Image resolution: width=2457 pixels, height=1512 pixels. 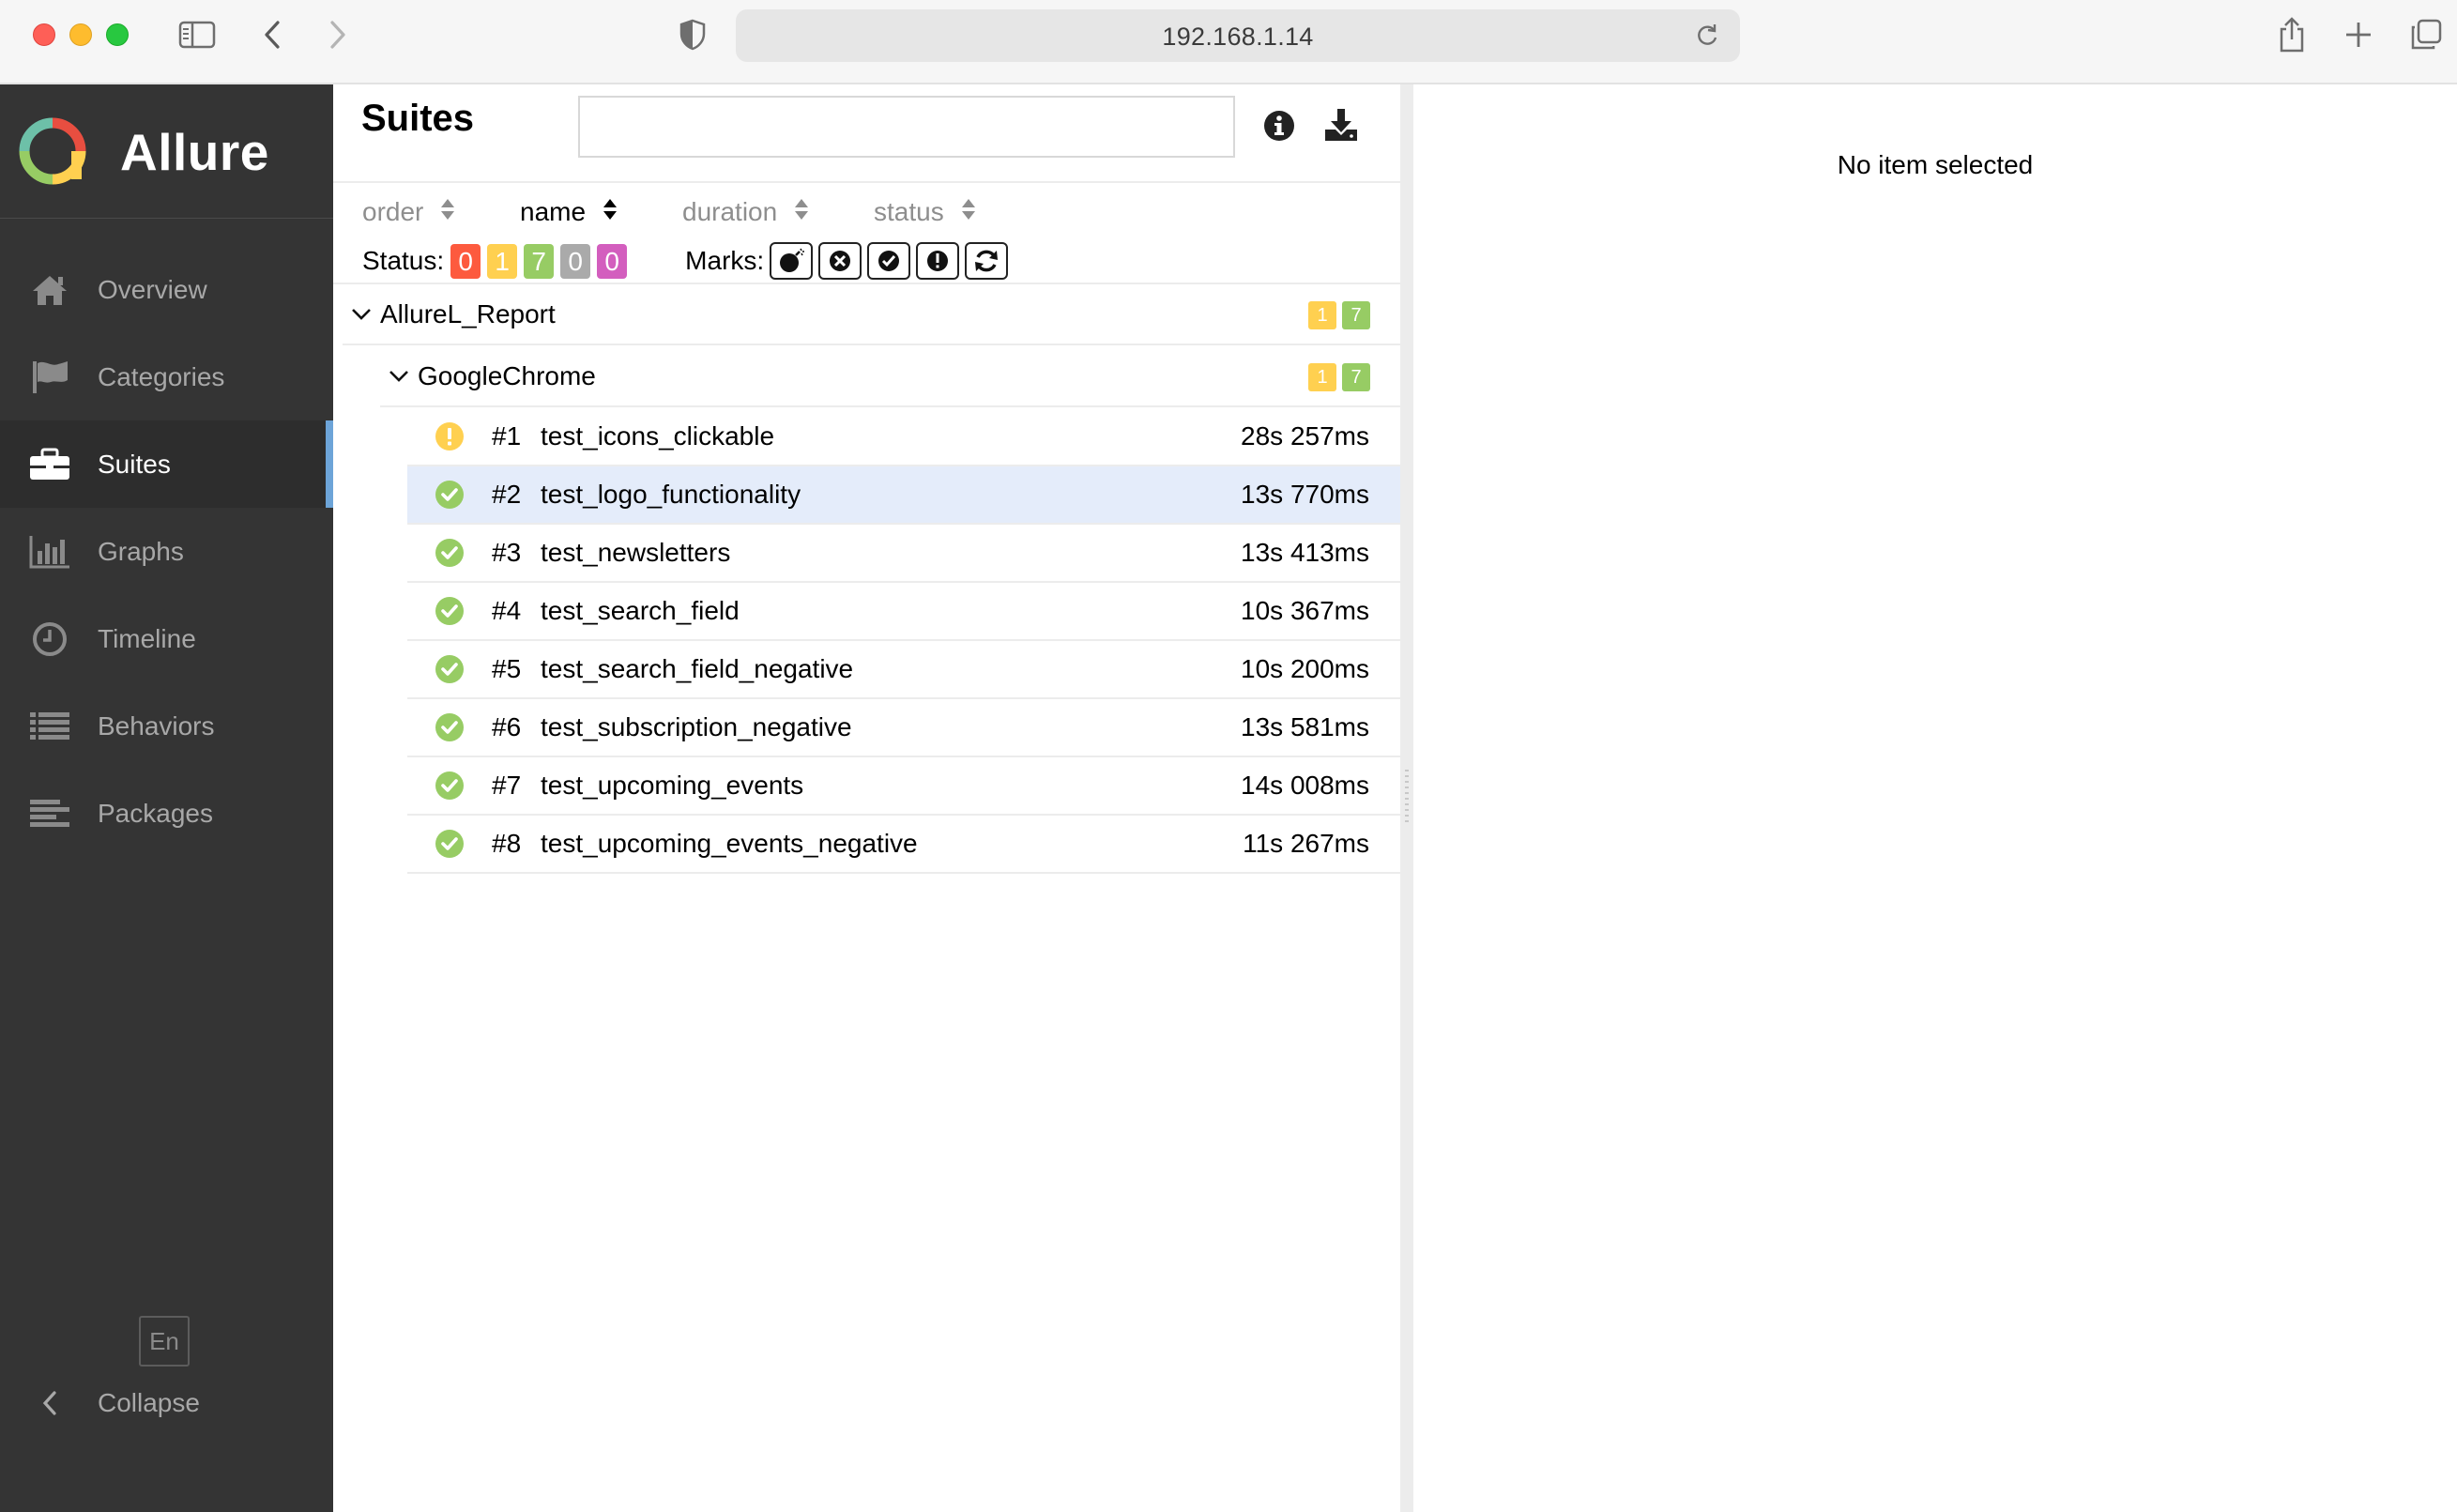 What do you see at coordinates (507, 436) in the screenshot?
I see `test-number: #1` at bounding box center [507, 436].